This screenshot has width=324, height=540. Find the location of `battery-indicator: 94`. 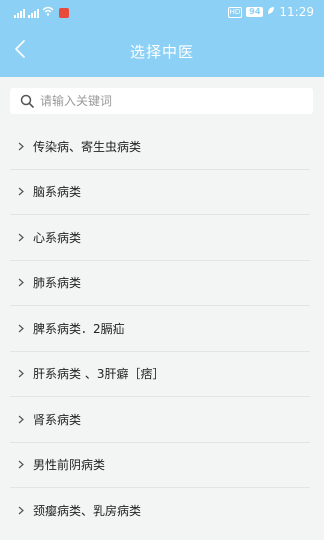

battery-indicator: 94 is located at coordinates (255, 12).